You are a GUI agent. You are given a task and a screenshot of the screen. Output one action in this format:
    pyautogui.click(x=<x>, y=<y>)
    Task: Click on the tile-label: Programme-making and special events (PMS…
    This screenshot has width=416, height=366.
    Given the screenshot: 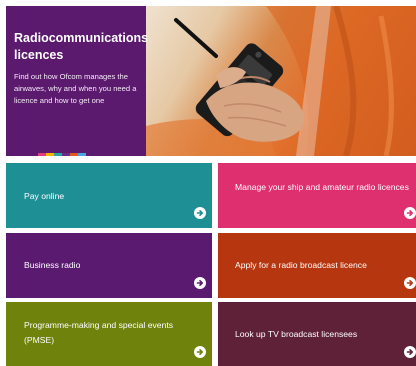 What is the action you would take?
    pyautogui.click(x=99, y=332)
    